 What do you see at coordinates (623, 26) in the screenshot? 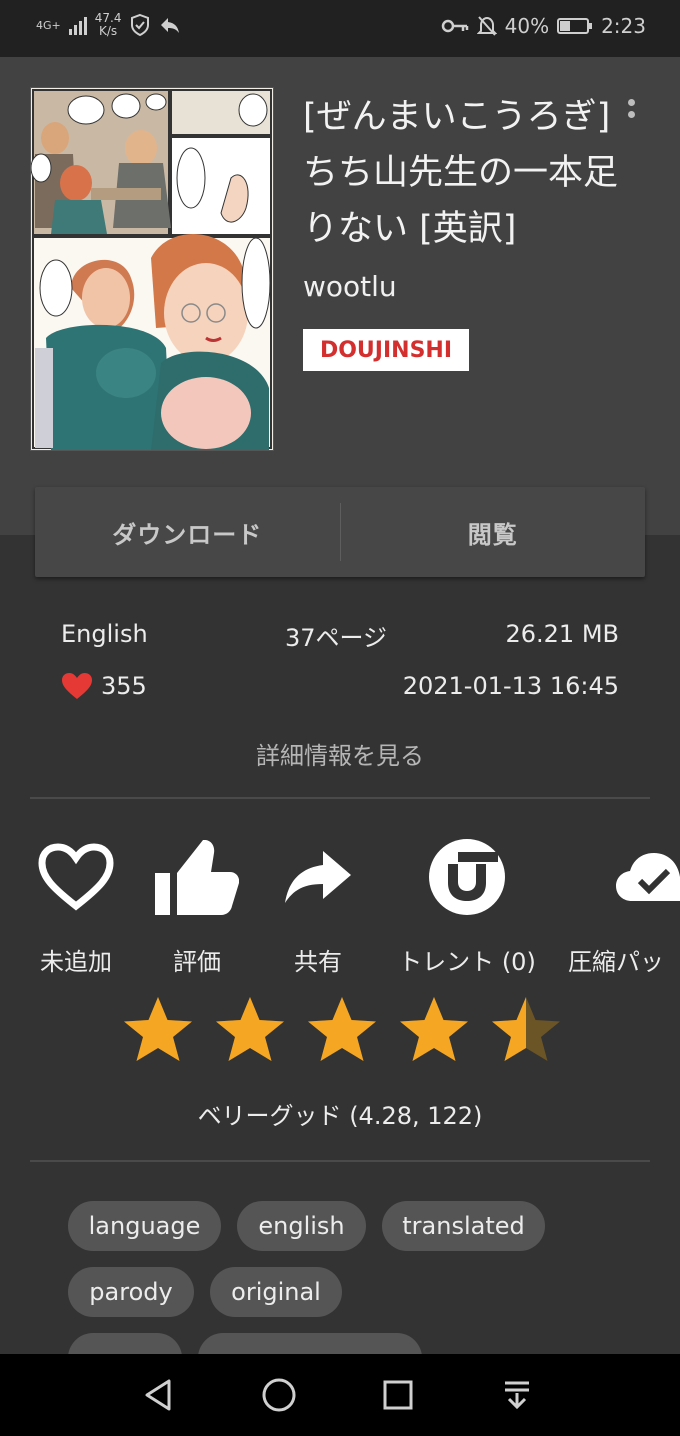
I see `clock: 2:23` at bounding box center [623, 26].